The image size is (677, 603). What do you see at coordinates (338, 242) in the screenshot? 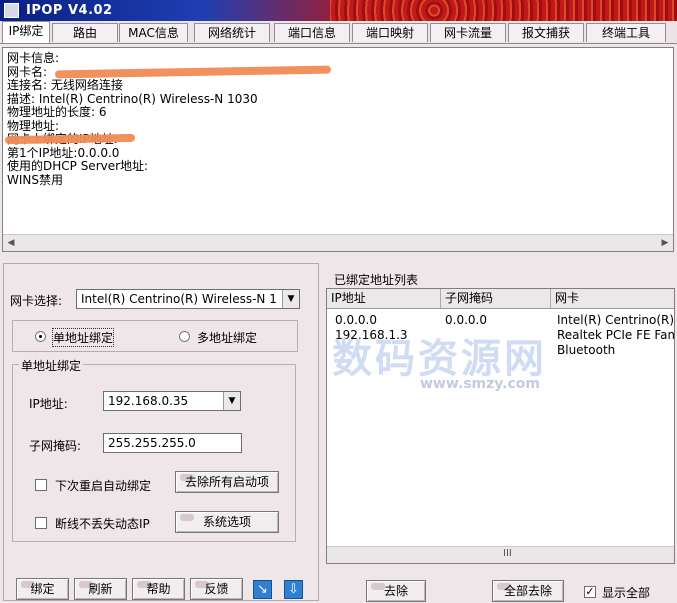
I see `info-horizontal-scrollbar: ◀ ▶` at bounding box center [338, 242].